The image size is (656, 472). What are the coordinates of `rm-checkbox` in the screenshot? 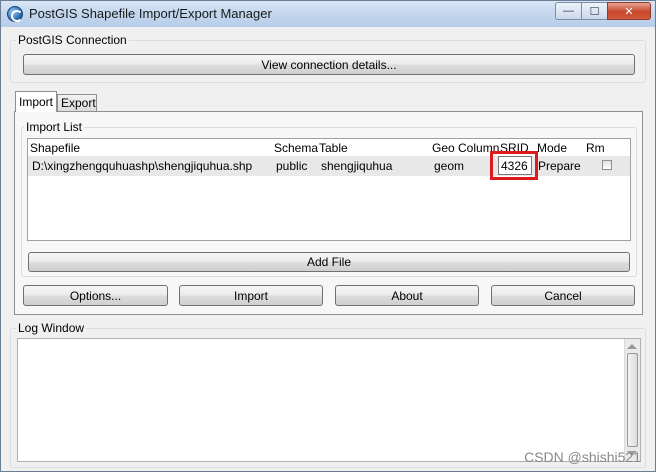 It's located at (607, 165).